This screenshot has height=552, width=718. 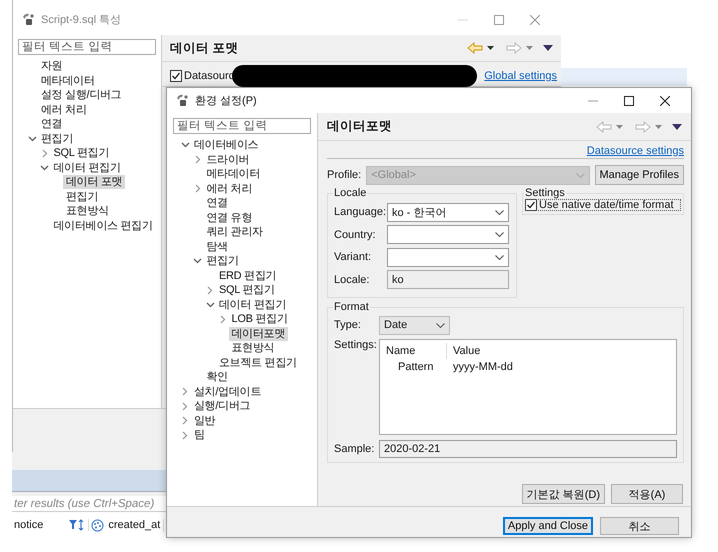 What do you see at coordinates (629, 101) in the screenshot?
I see `maximize-icon` at bounding box center [629, 101].